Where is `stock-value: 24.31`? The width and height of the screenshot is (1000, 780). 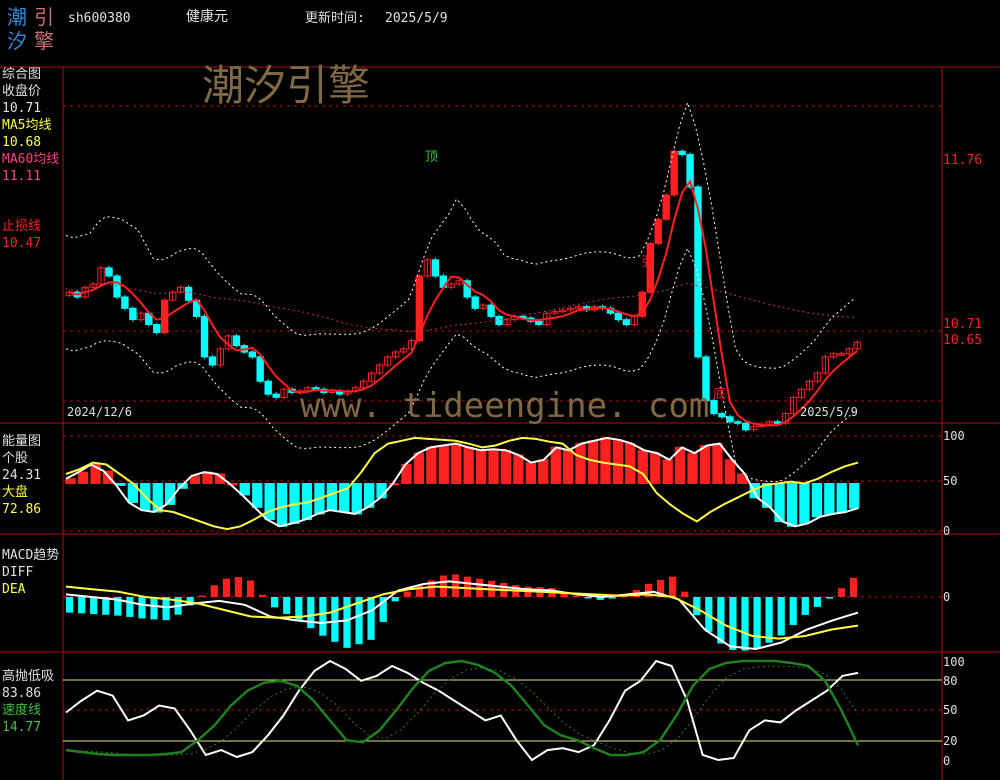
stock-value: 24.31 is located at coordinates (22, 475).